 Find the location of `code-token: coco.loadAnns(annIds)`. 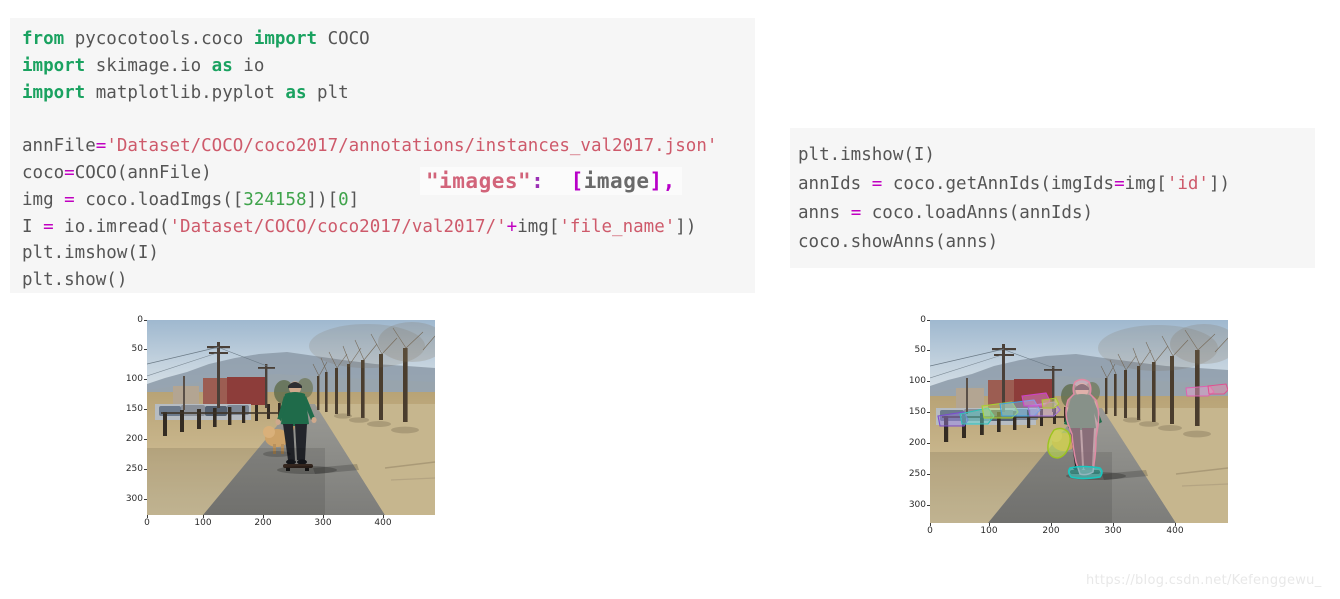

code-token: coco.loadAnns(annIds) is located at coordinates (982, 213).